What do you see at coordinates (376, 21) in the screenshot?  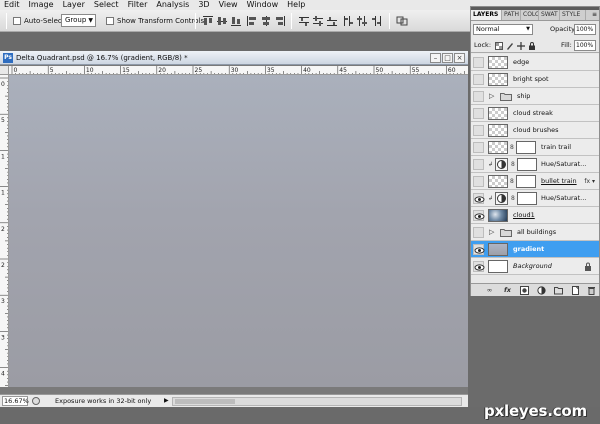 I see `distribute-right-icon` at bounding box center [376, 21].